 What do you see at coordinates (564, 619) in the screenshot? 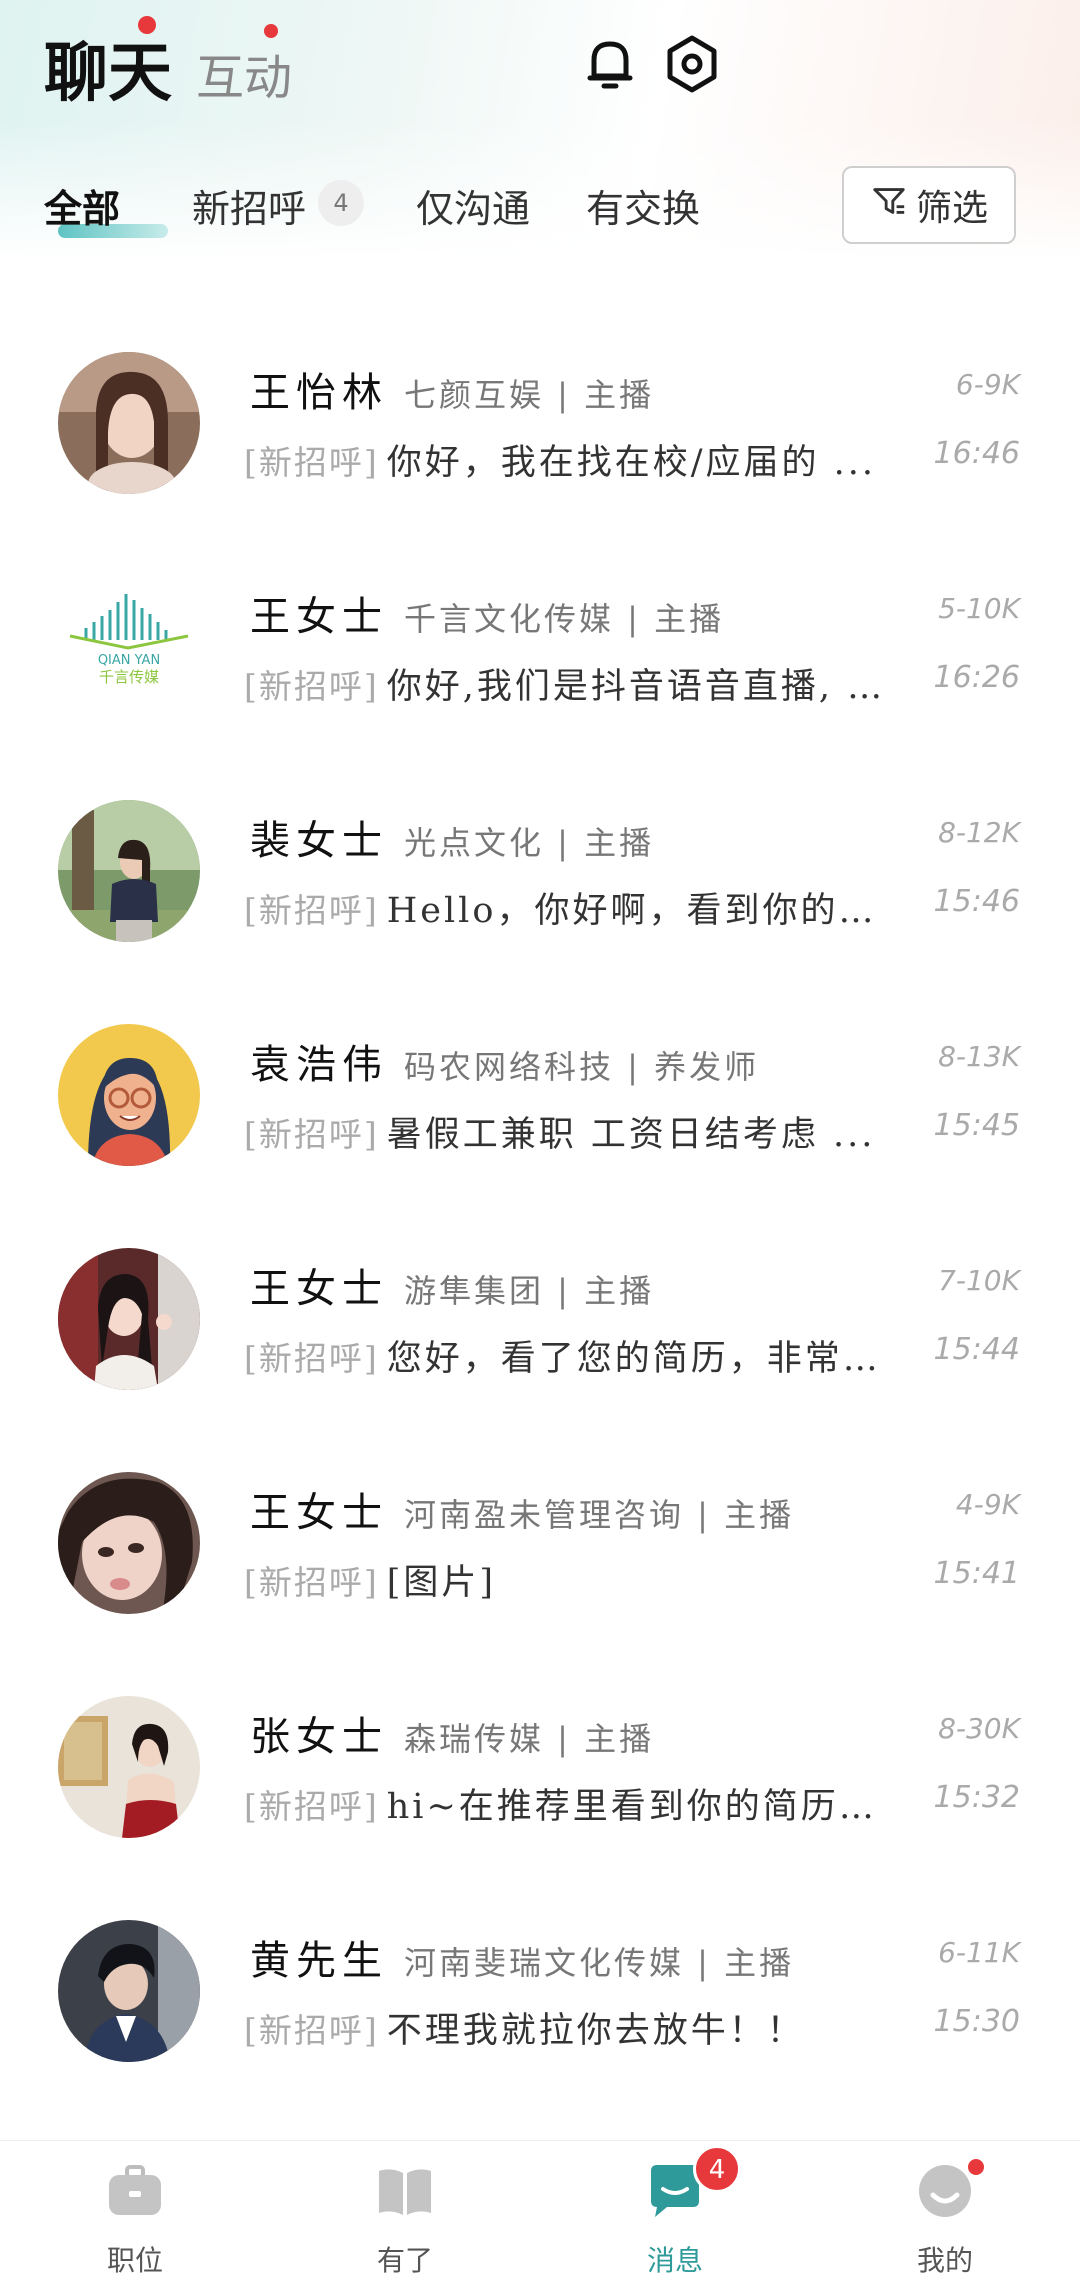
I see `company-role: 千言文化传媒 | 主播` at bounding box center [564, 619].